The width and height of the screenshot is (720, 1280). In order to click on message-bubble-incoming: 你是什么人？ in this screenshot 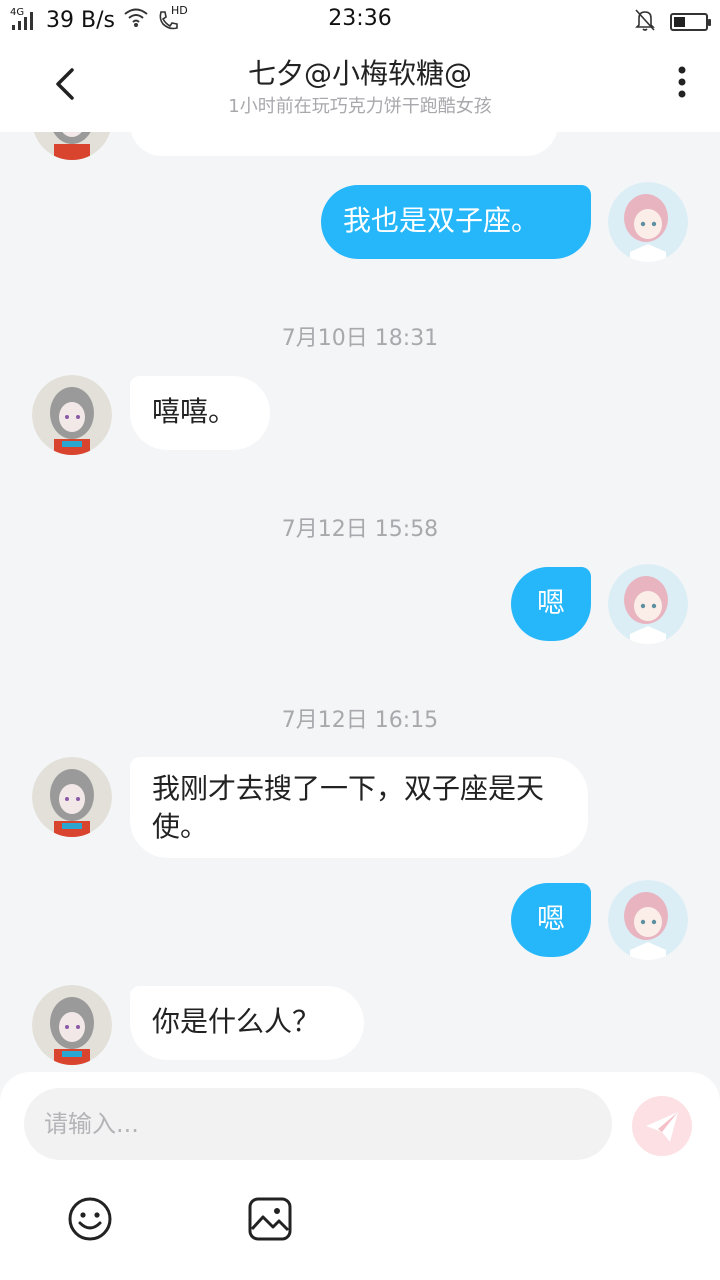, I will do `click(247, 1023)`.